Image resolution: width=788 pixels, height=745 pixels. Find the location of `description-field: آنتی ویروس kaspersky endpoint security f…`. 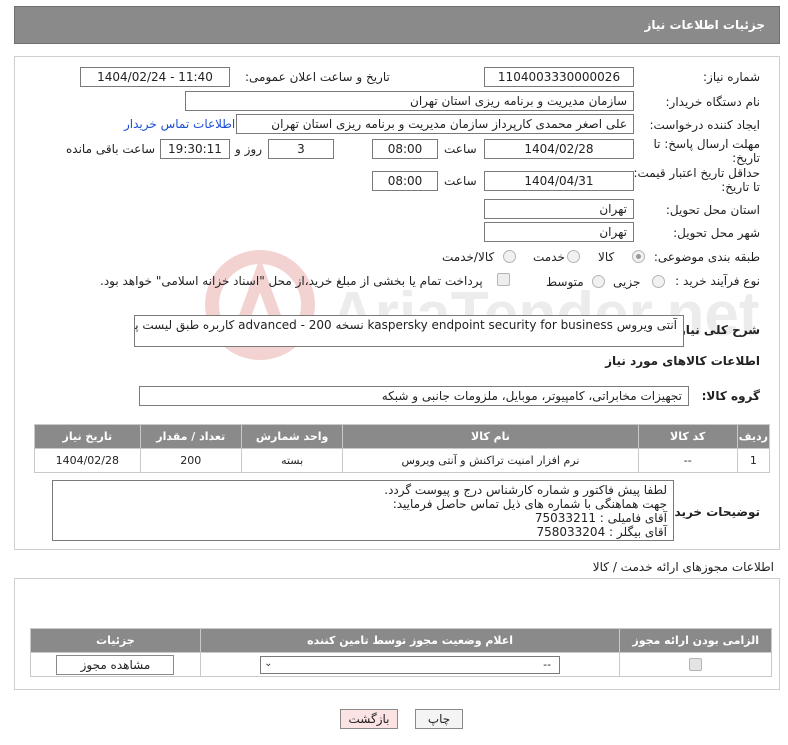

description-field: آنتی ویروس kaspersky endpoint security f… is located at coordinates (409, 331).